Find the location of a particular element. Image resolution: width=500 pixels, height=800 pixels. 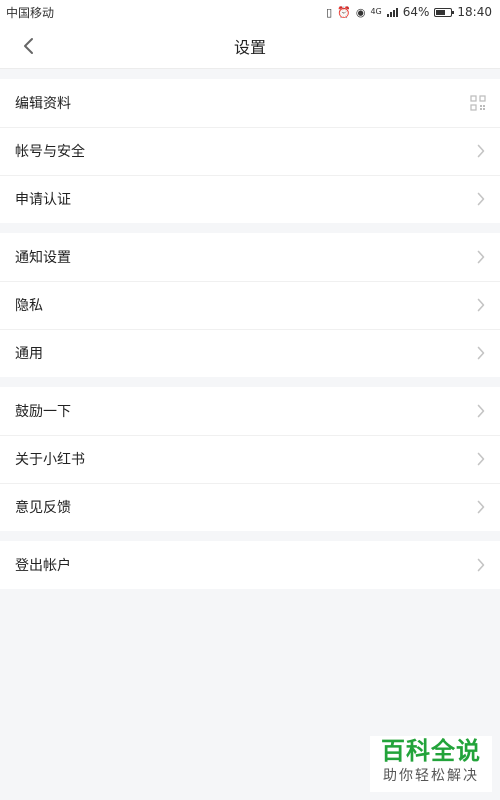

settings-row-label: 隐私 is located at coordinates (29, 306).